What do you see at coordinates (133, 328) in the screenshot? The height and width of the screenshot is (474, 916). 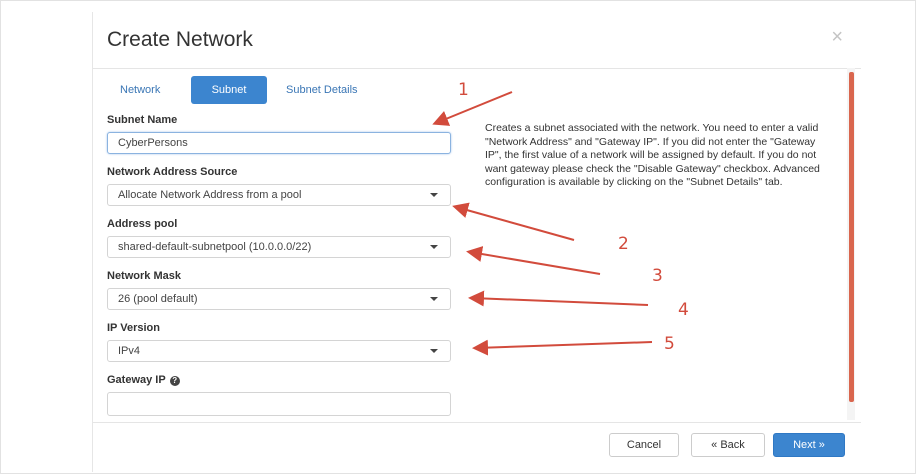 I see `ip-version-label: IP Version` at bounding box center [133, 328].